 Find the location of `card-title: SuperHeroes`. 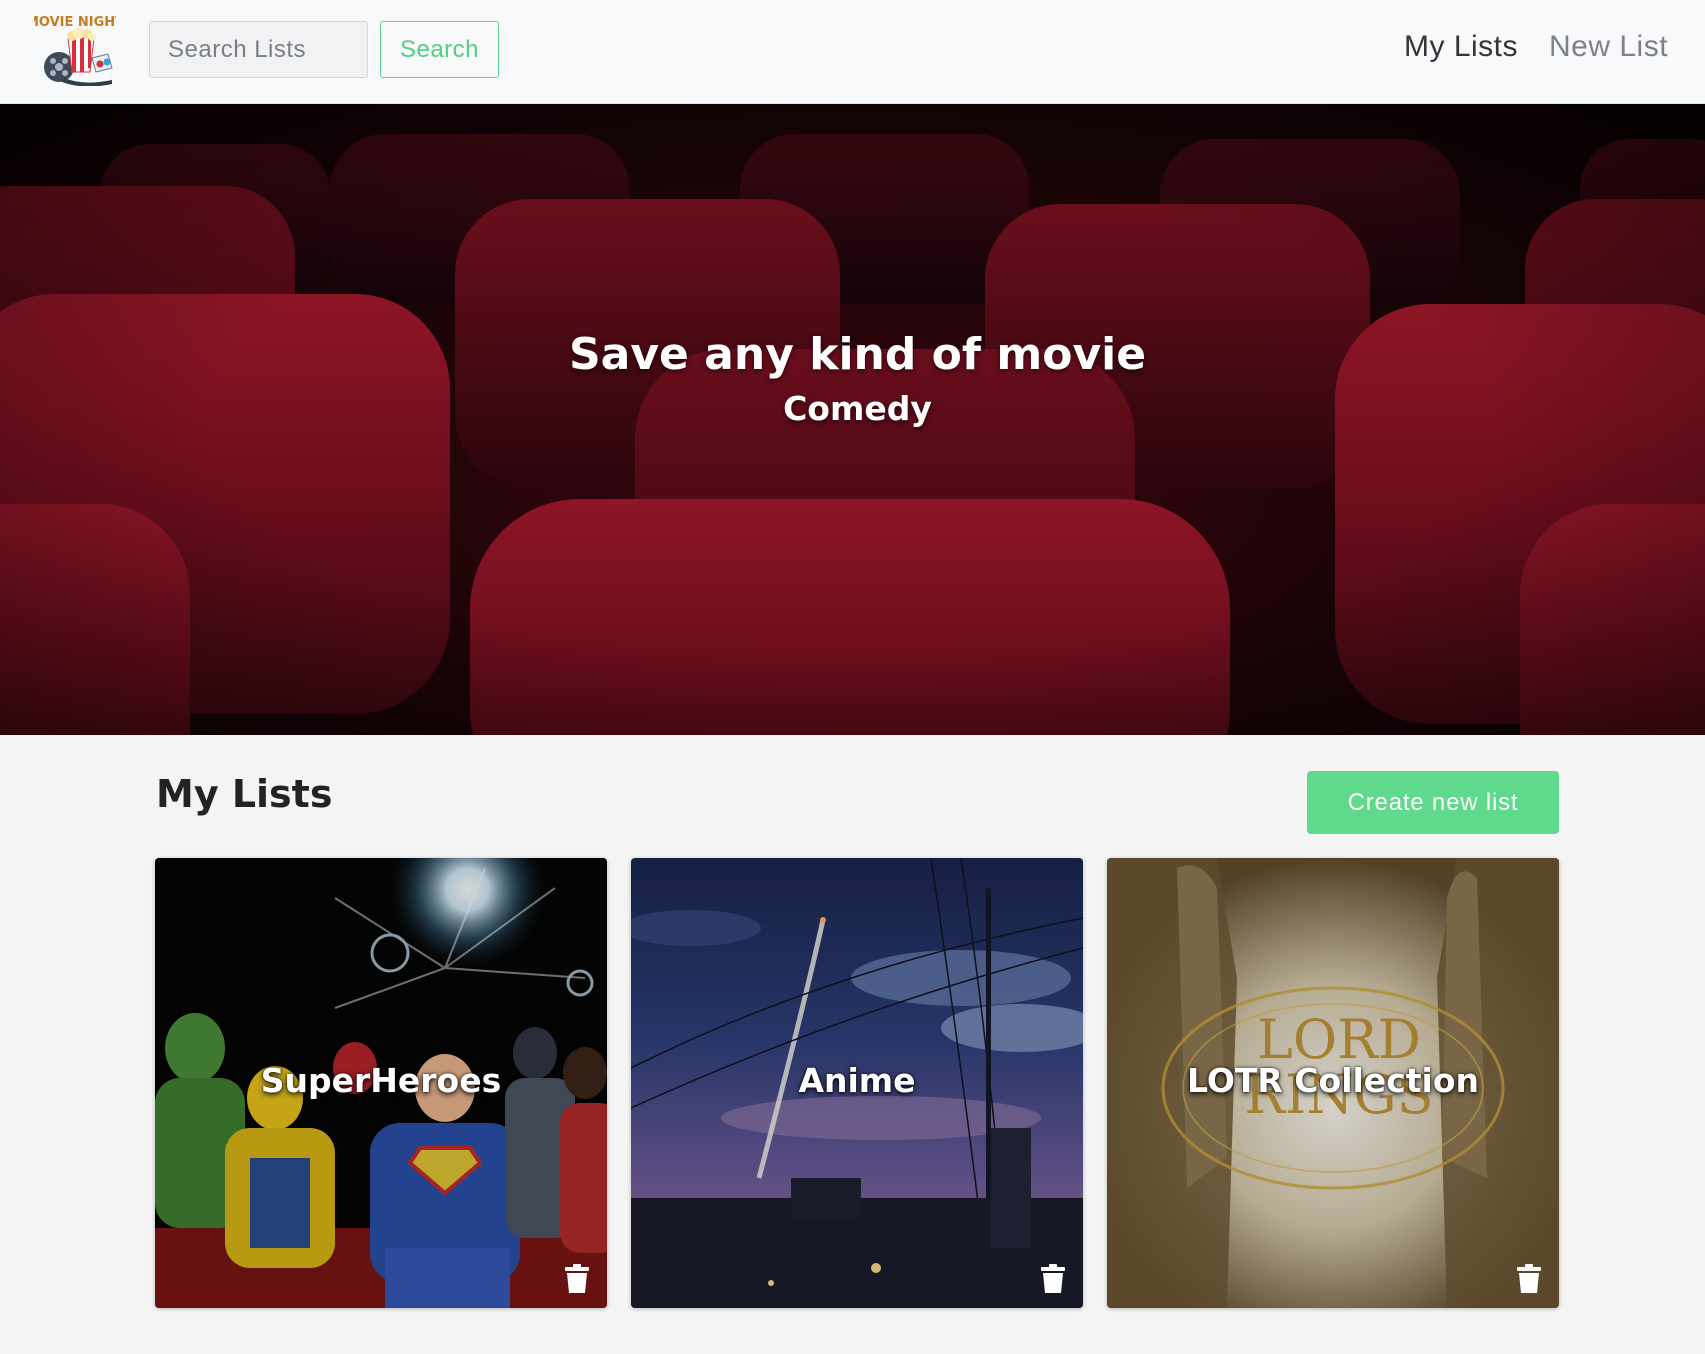

card-title: SuperHeroes is located at coordinates (381, 1080).